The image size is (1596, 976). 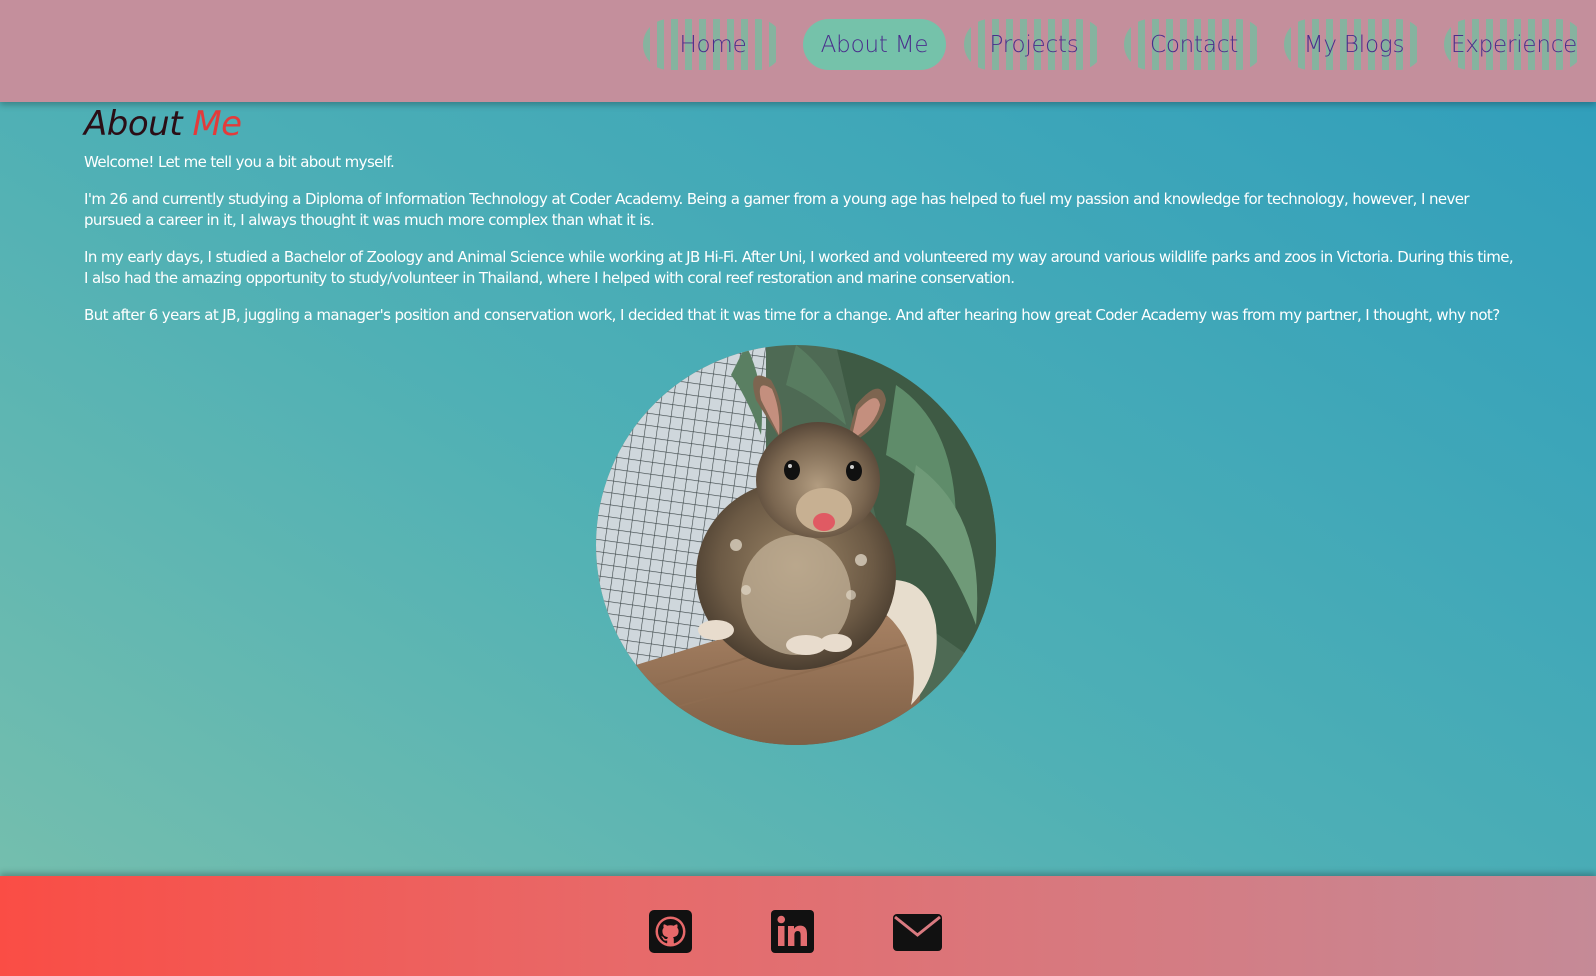 I want to click on github-icon, so click(x=670, y=931).